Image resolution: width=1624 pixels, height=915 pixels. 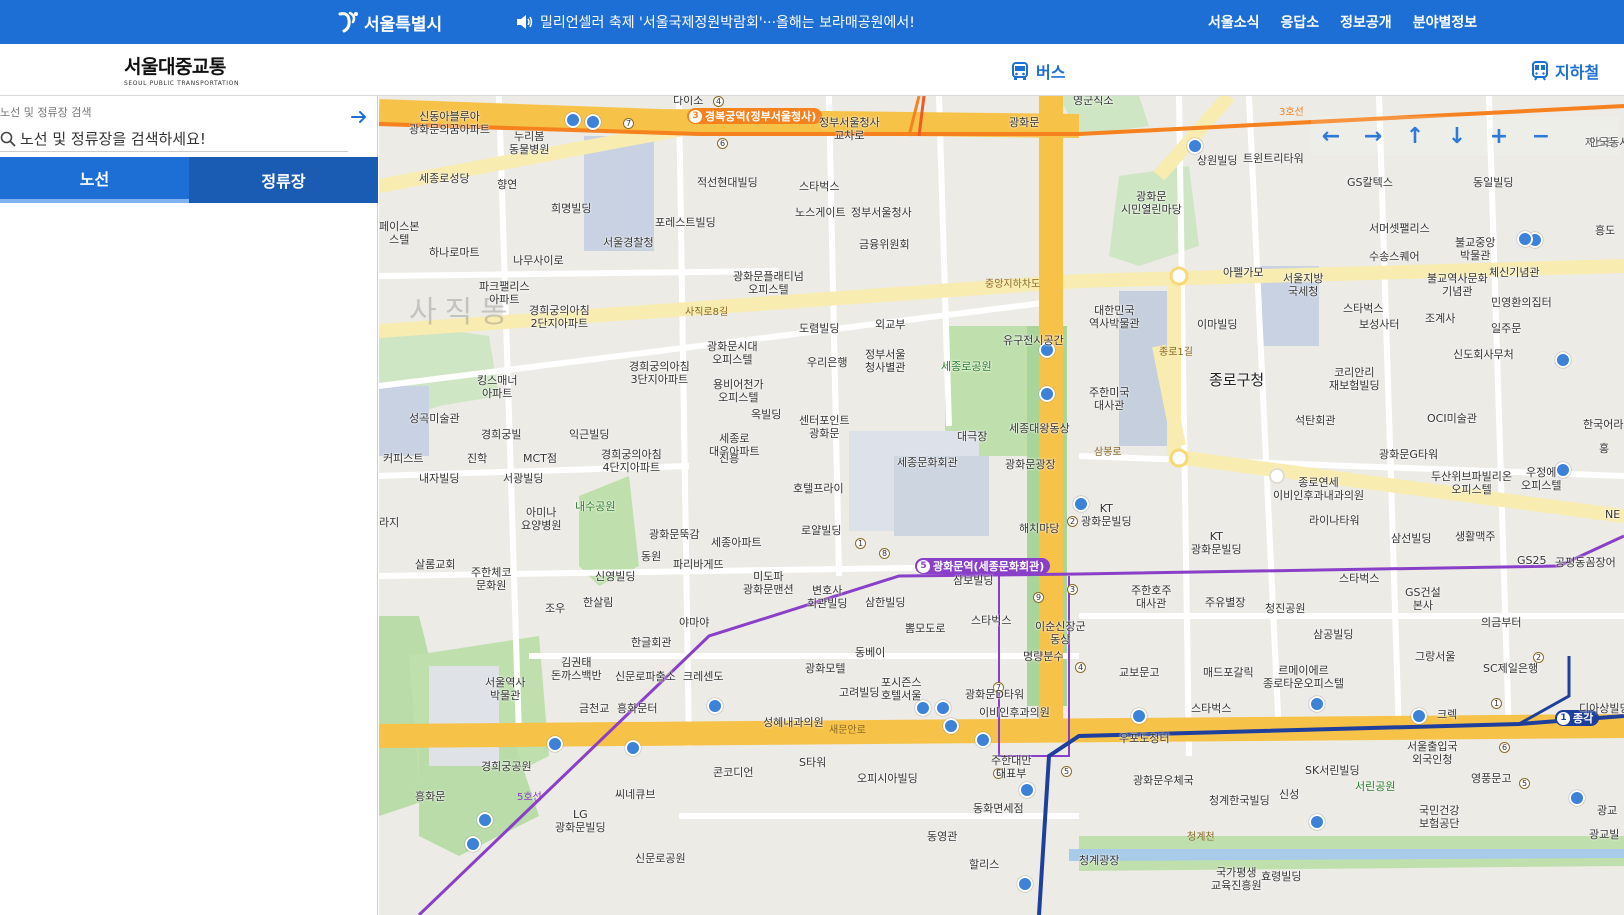 What do you see at coordinates (1541, 136) in the screenshot?
I see `zoom-out-icon: −` at bounding box center [1541, 136].